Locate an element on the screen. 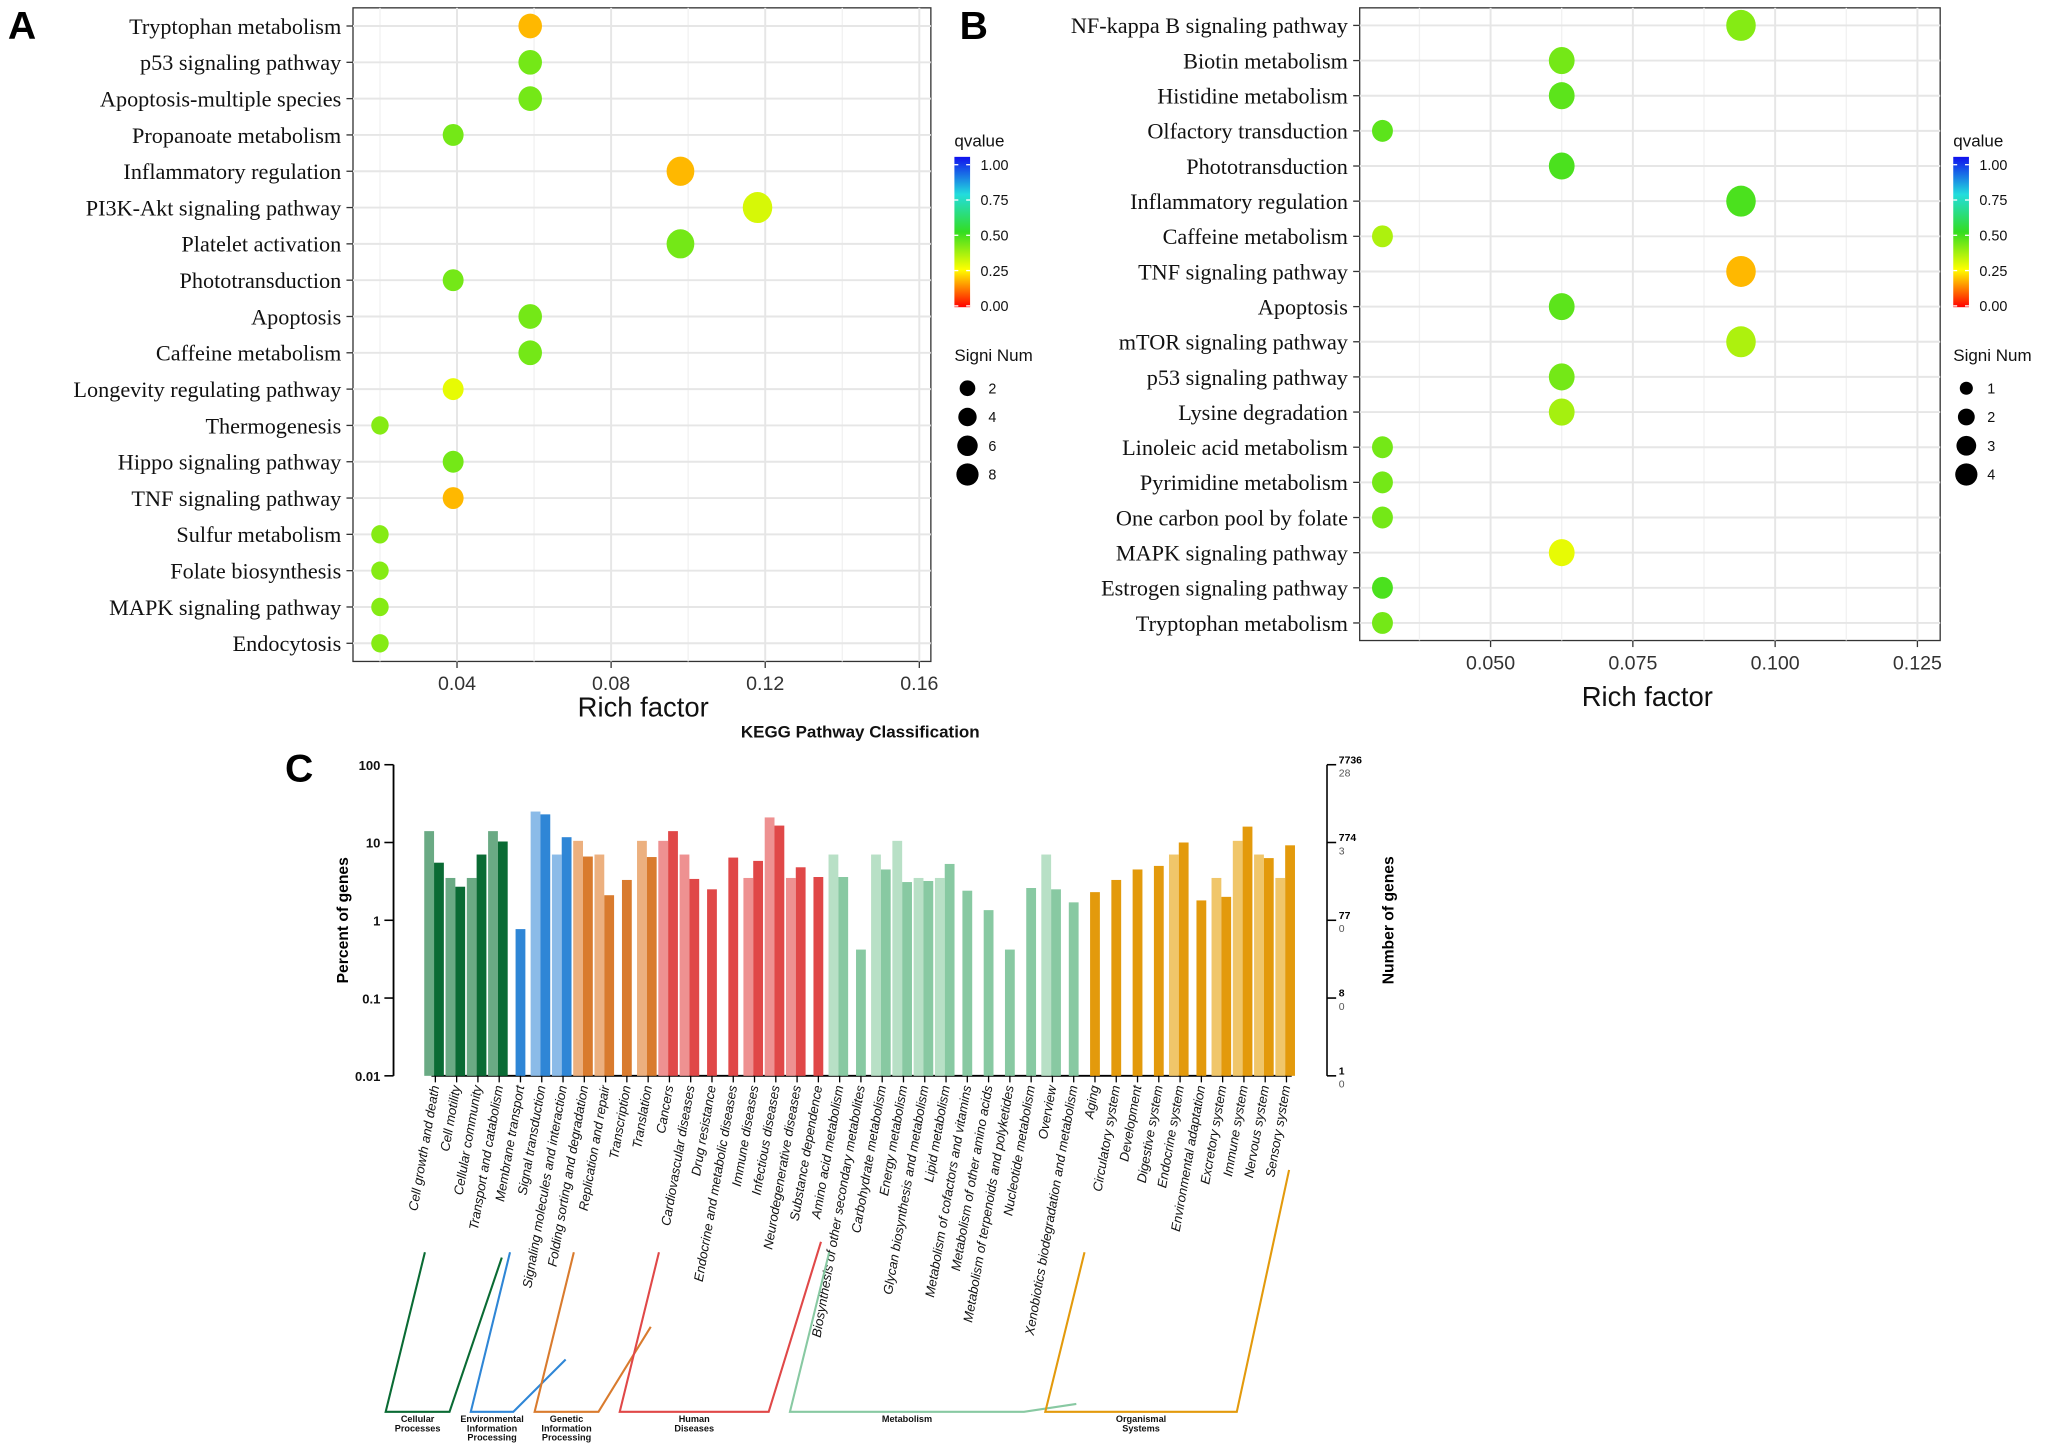 The height and width of the screenshot is (1451, 2050). y-tick-label: One carbon pool by folate is located at coordinates (1232, 517).